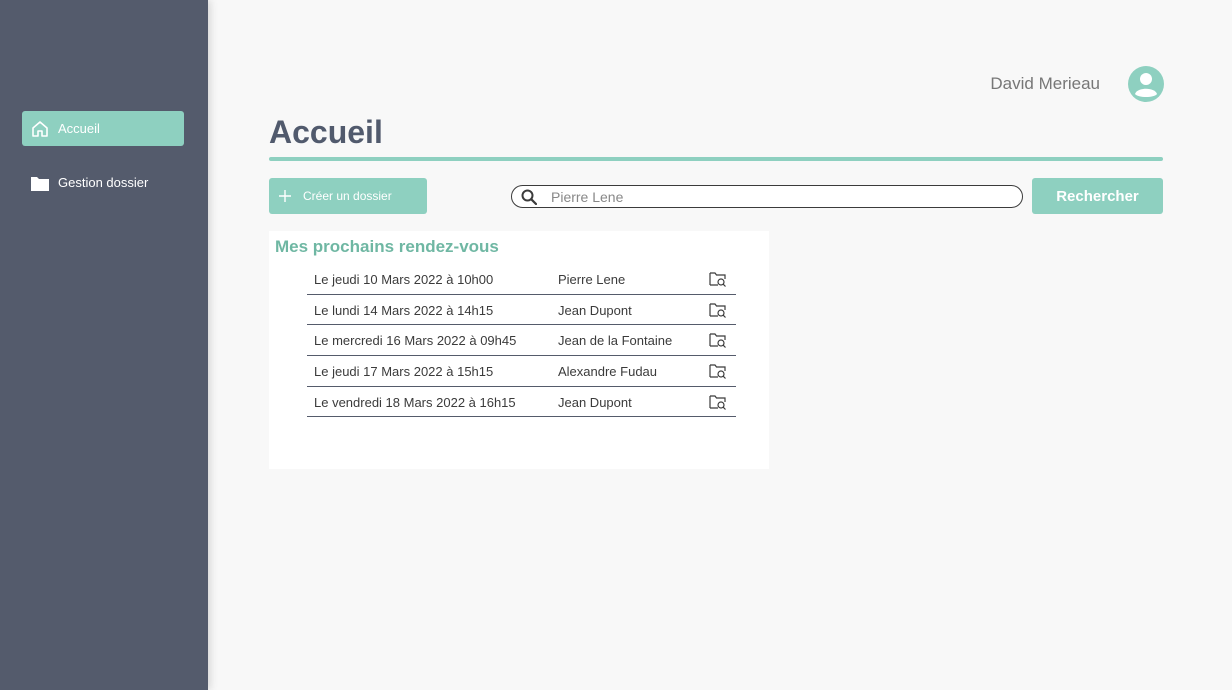  Describe the element at coordinates (608, 372) in the screenshot. I see `appointment-name: Alexandre Fudau` at that location.